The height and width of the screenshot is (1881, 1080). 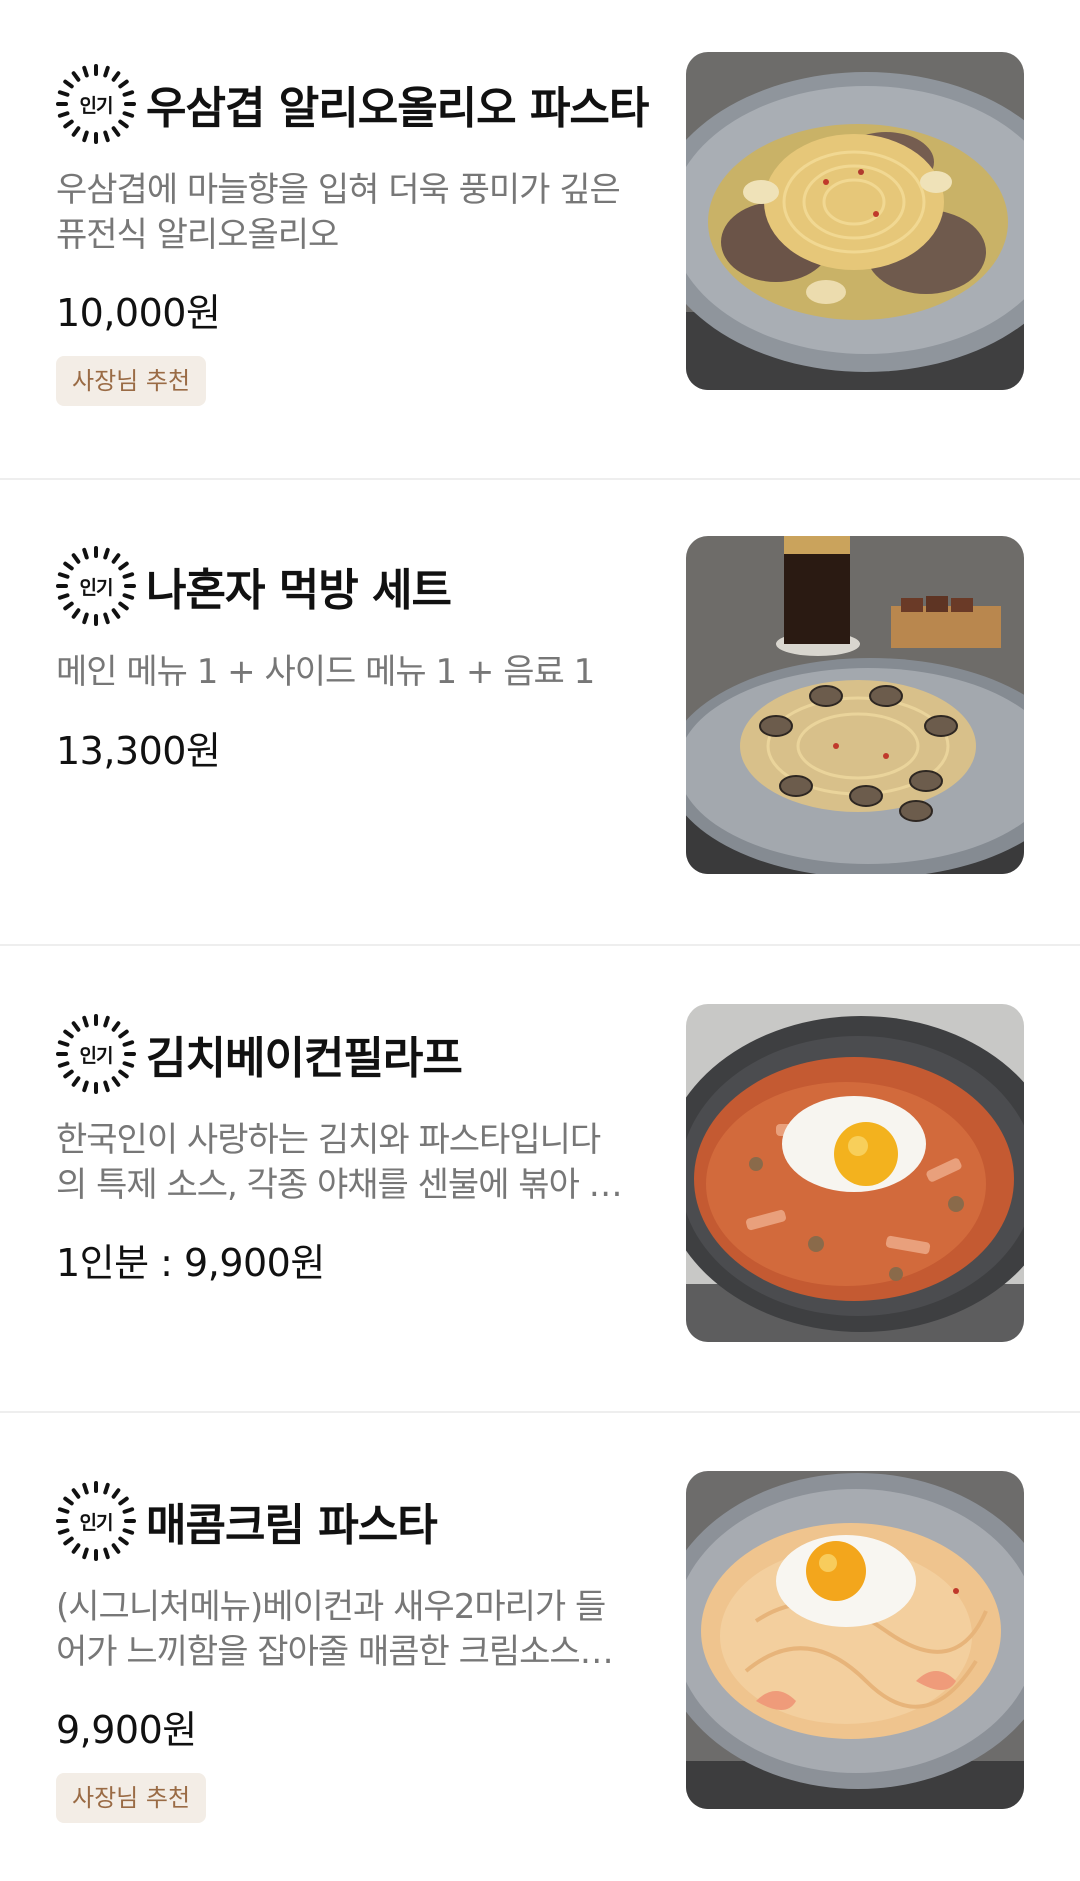 I want to click on aglio-olio-pasta-photo, so click(x=855, y=221).